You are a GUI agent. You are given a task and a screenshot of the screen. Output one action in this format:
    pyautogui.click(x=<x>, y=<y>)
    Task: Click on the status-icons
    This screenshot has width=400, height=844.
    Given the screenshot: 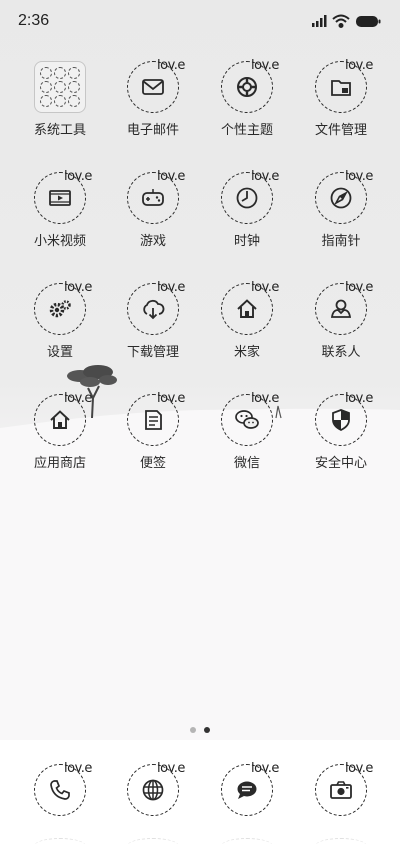 What is the action you would take?
    pyautogui.click(x=346, y=21)
    